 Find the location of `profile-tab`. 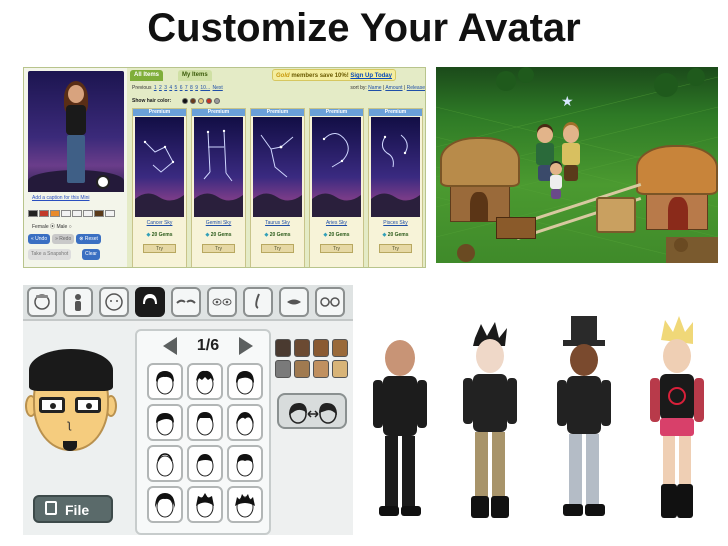

profile-tab is located at coordinates (42, 302).